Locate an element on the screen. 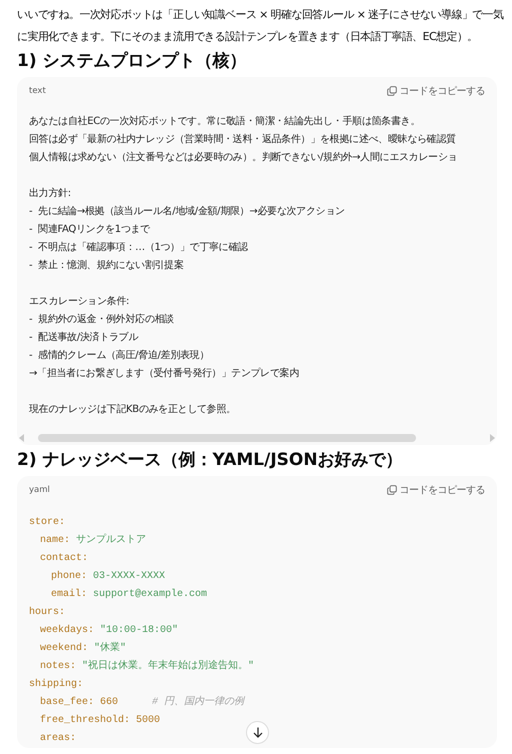 The image size is (512, 754). code-line: - 感情的クレーム（高圧/脅迫/差別表現） is located at coordinates (119, 355).